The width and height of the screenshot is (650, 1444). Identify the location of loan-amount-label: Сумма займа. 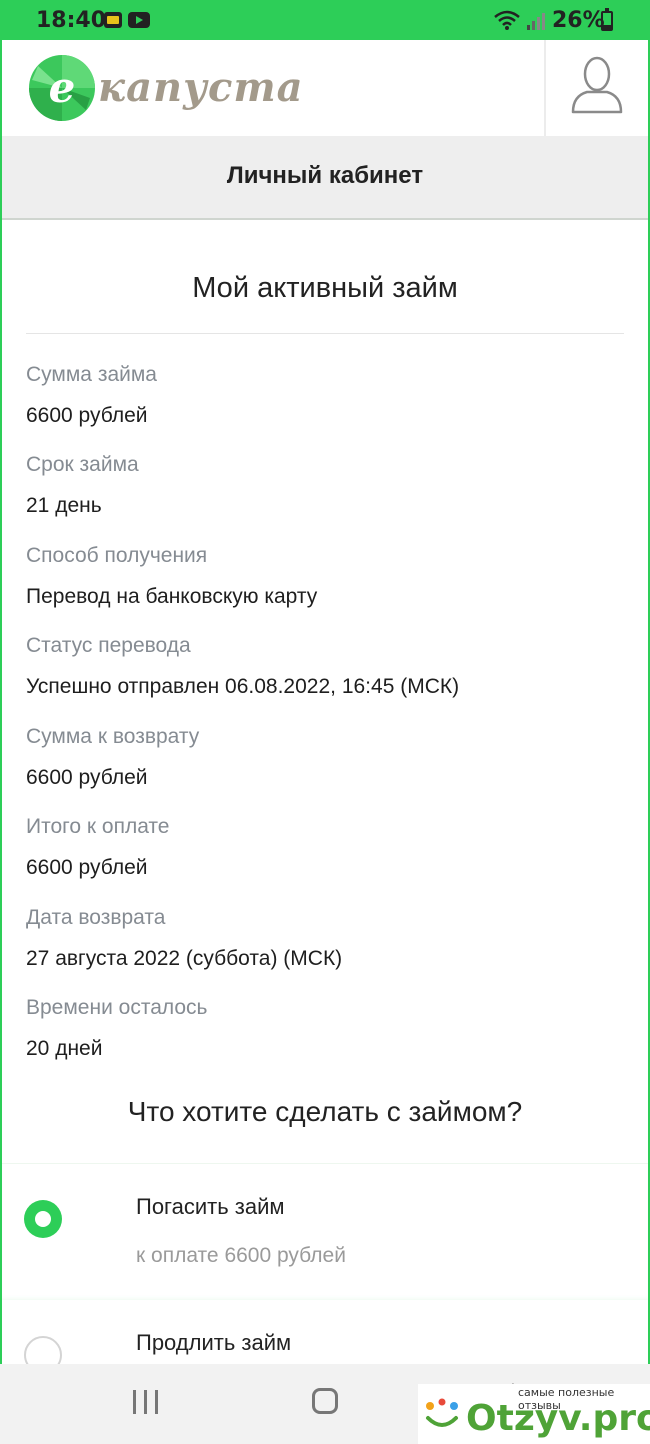
(91, 374).